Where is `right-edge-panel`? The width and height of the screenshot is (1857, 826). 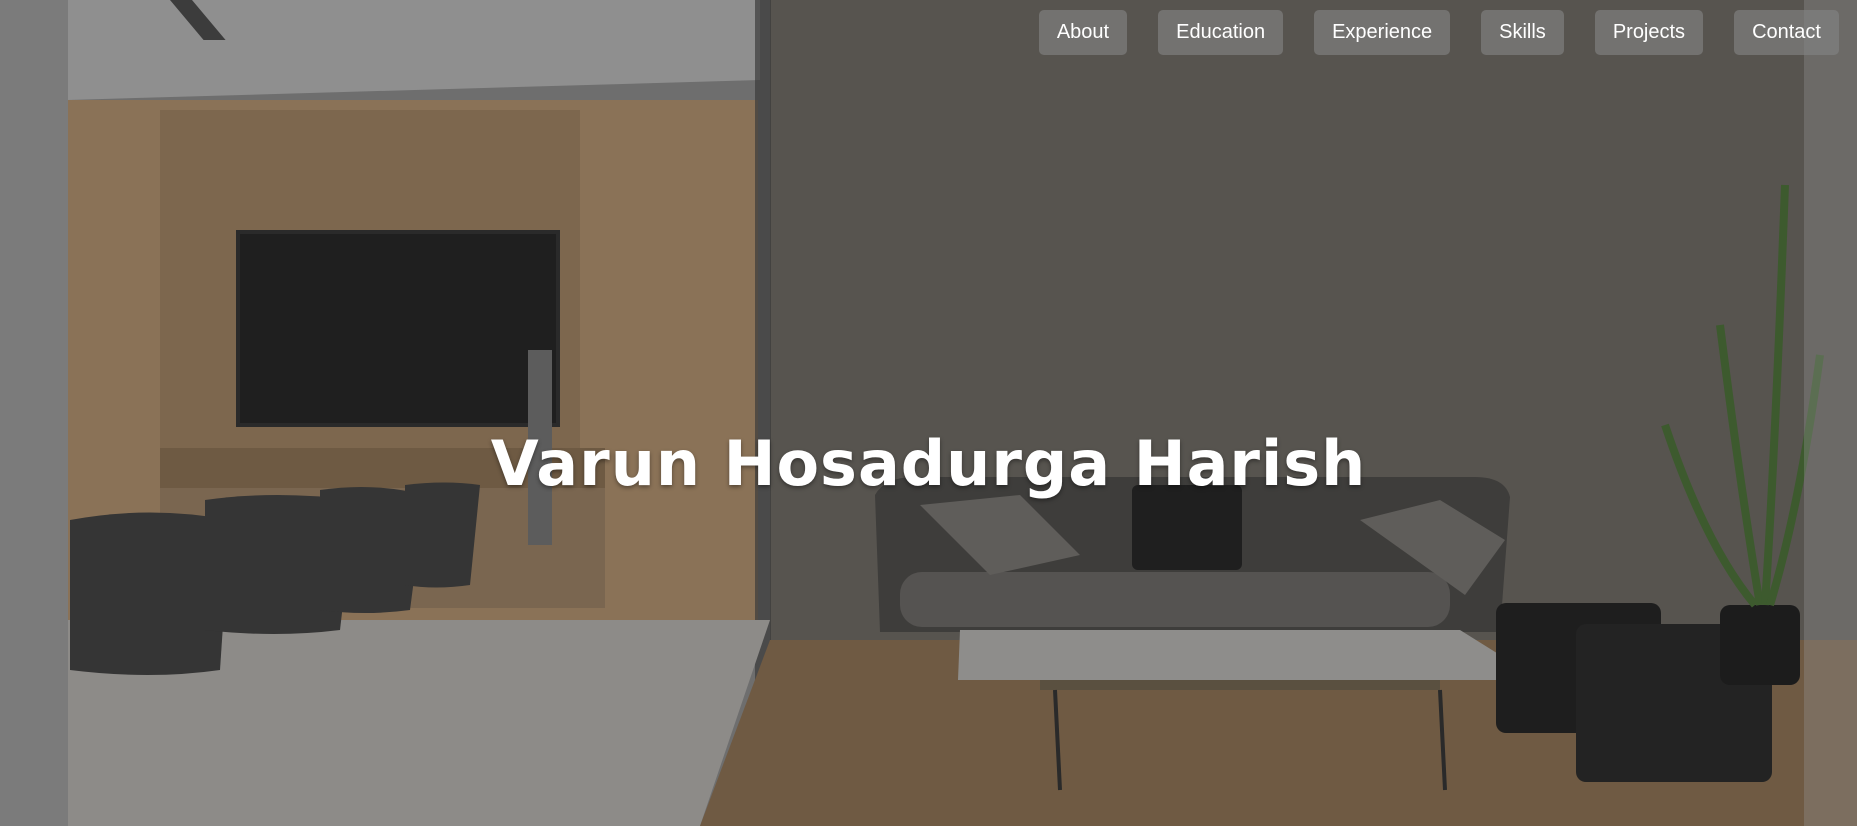 right-edge-panel is located at coordinates (1830, 413).